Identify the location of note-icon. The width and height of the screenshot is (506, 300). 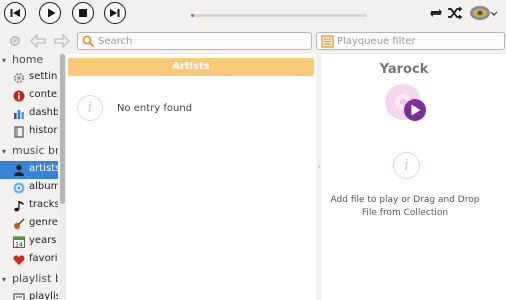
(19, 206).